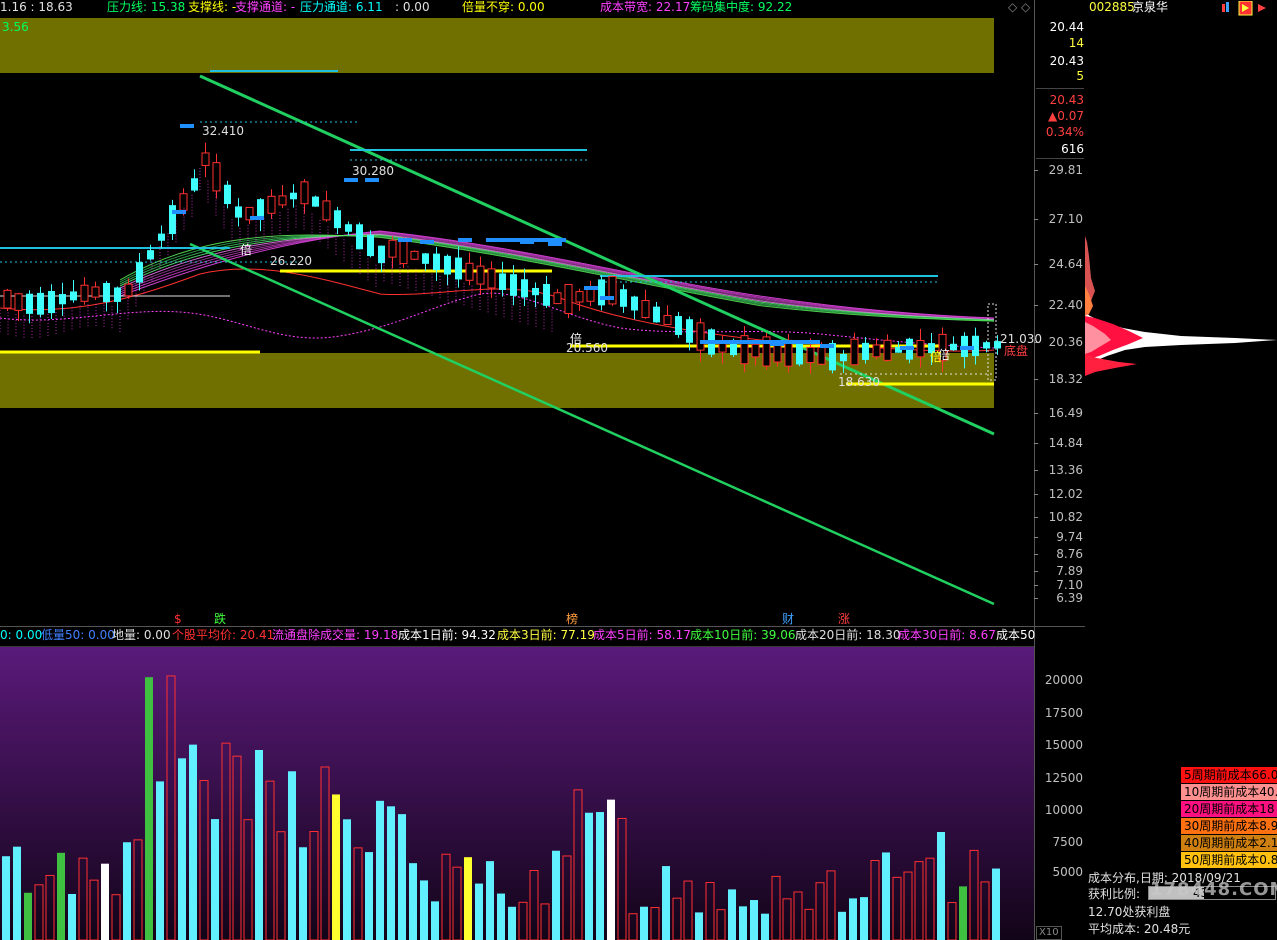  What do you see at coordinates (1065, 470) in the screenshot?
I see `price-tick: 13.36` at bounding box center [1065, 470].